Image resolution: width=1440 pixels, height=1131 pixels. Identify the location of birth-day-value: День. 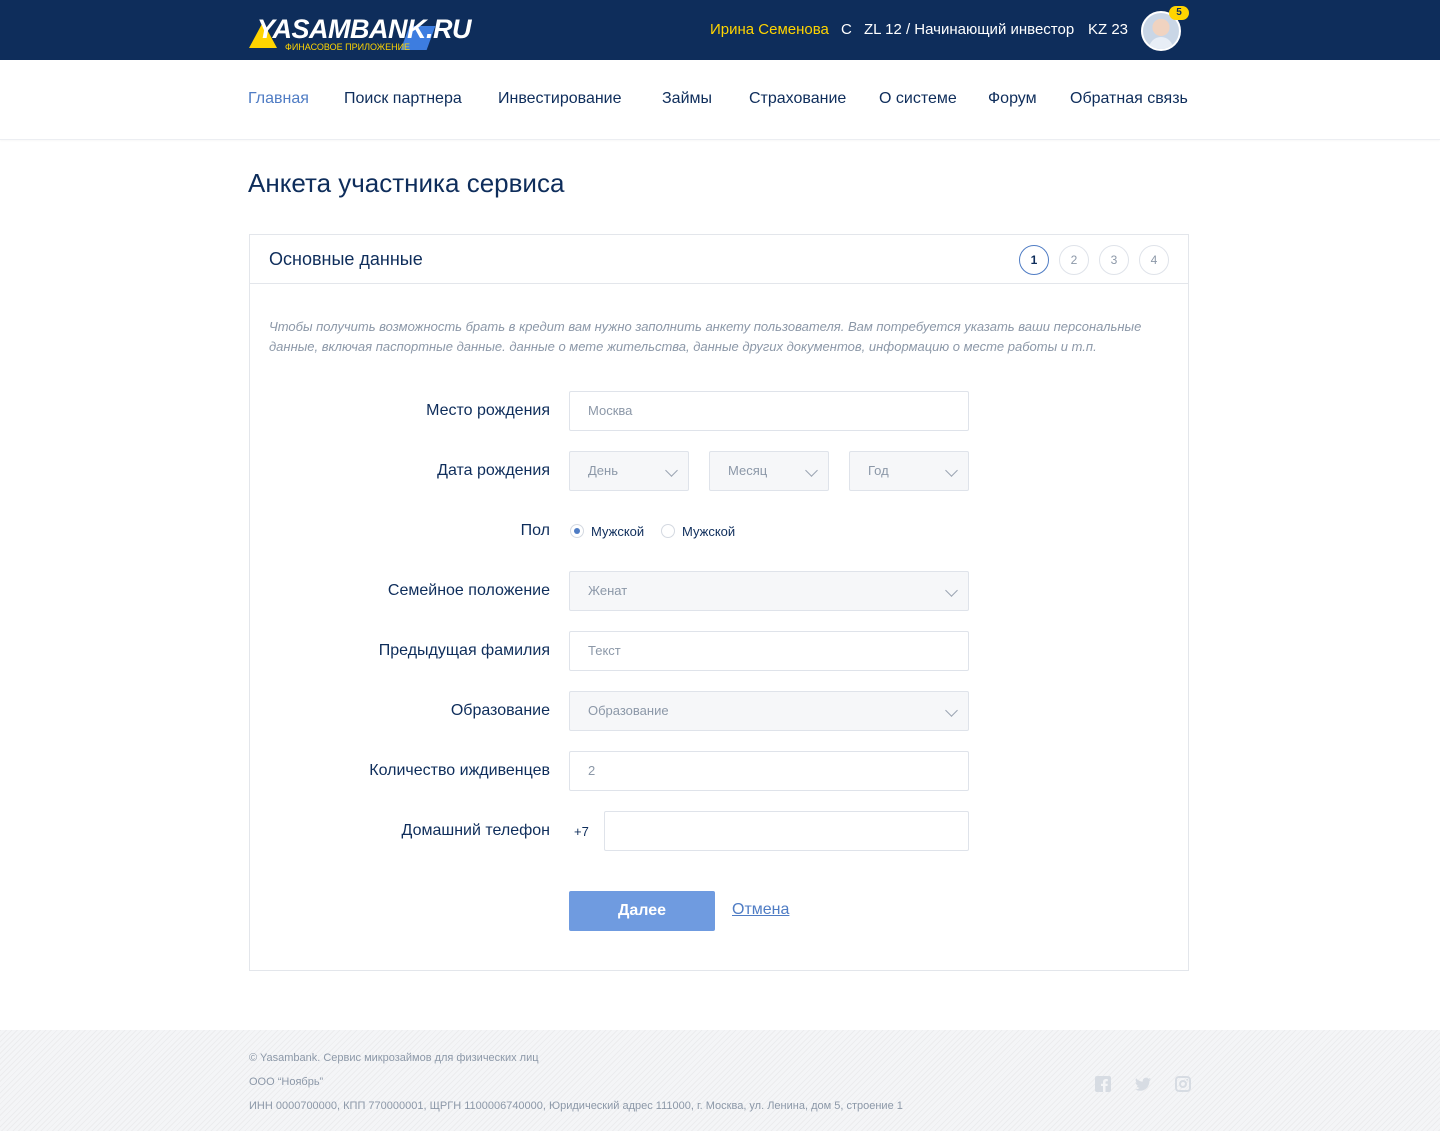
(603, 470).